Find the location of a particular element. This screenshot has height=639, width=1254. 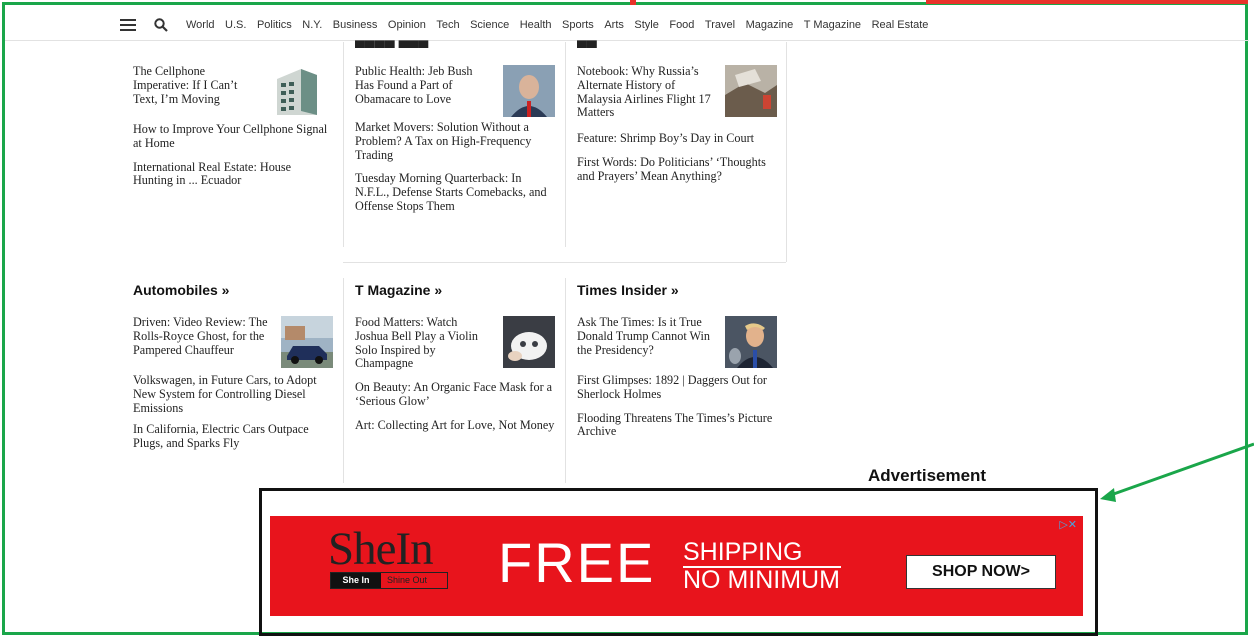

partial-section-heading: ▀▀ is located at coordinates (587, 44).